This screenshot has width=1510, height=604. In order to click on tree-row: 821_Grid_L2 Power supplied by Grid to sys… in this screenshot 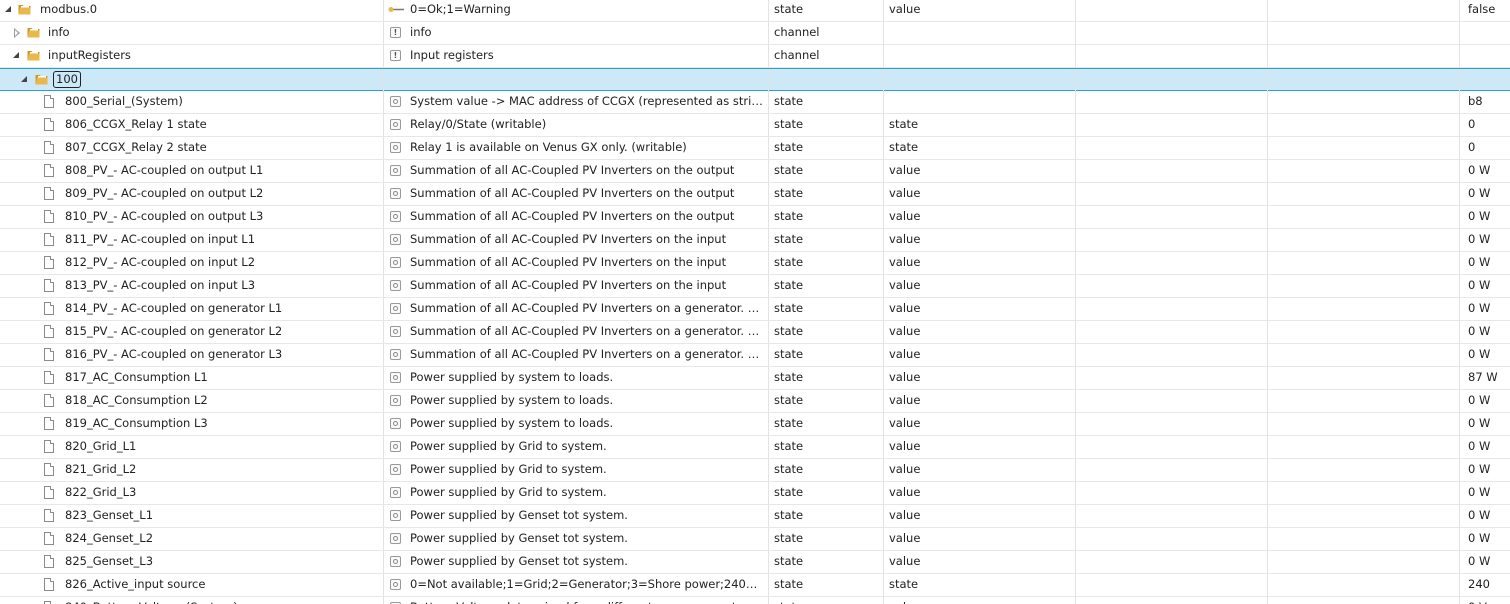, I will do `click(755, 470)`.